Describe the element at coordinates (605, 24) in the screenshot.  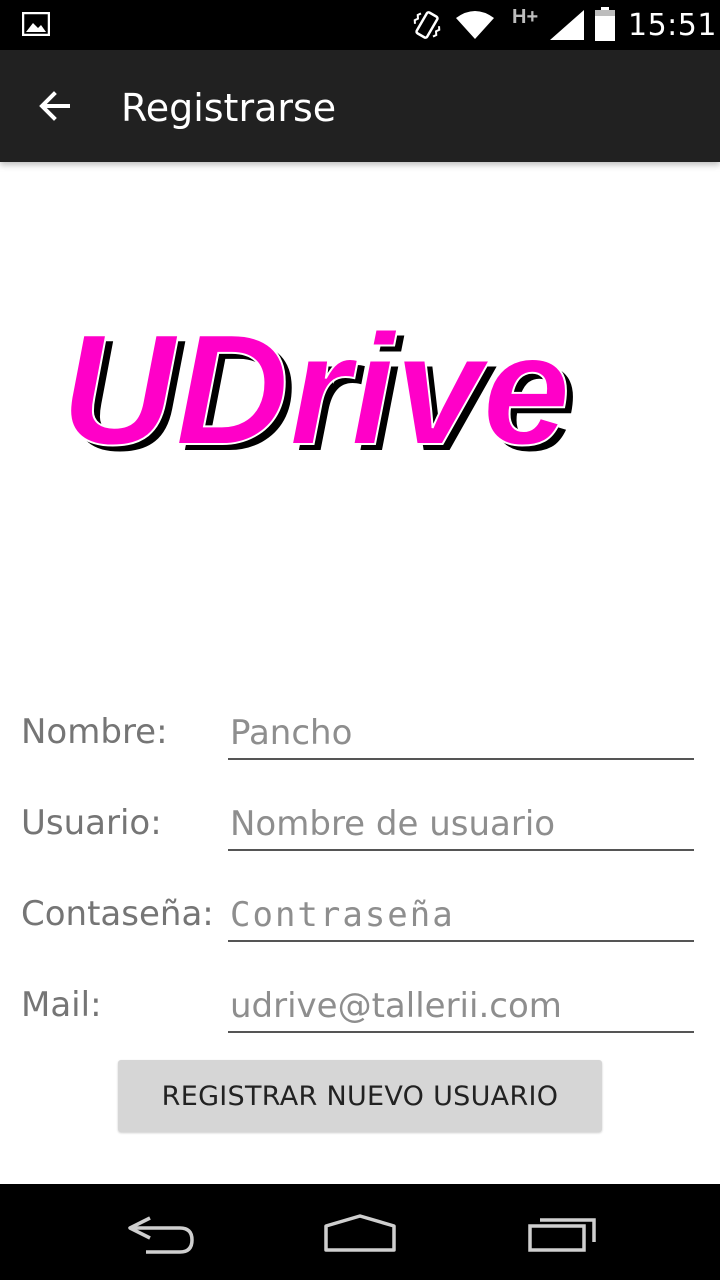
I see `battery-icon` at that location.